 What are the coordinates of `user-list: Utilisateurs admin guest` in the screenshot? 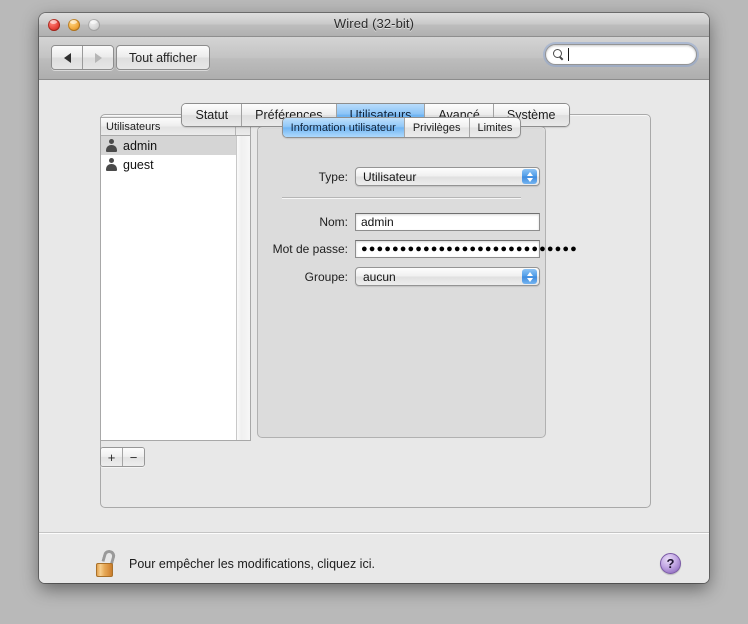 It's located at (175, 279).